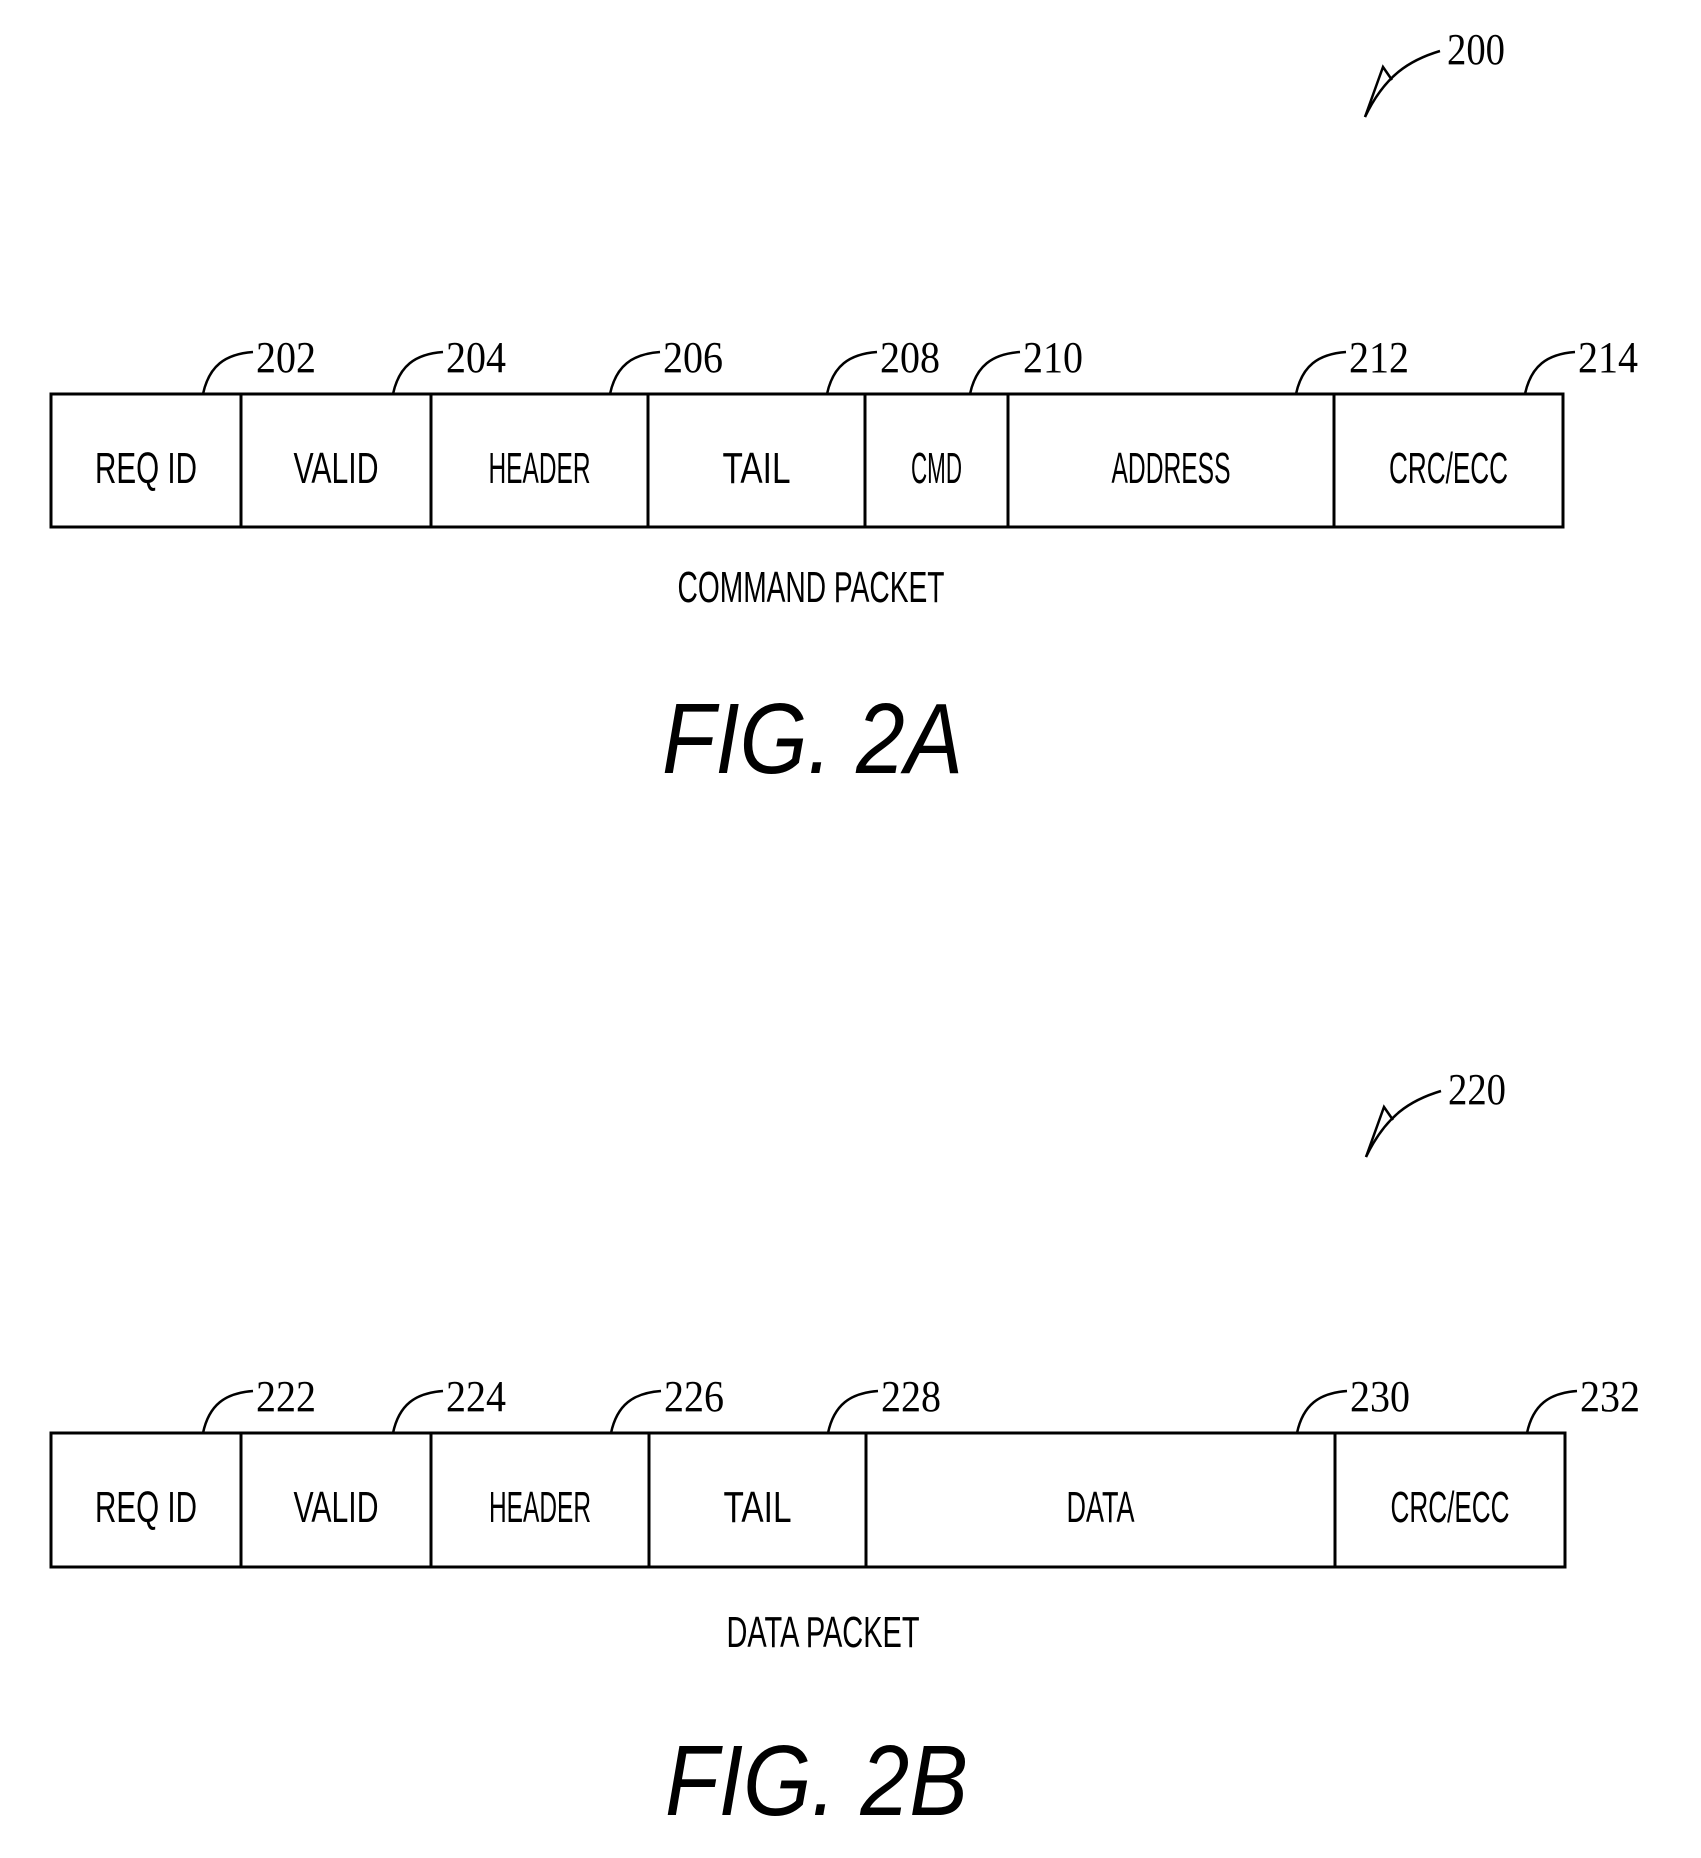  I want to click on reference-number: 210, so click(1053, 357).